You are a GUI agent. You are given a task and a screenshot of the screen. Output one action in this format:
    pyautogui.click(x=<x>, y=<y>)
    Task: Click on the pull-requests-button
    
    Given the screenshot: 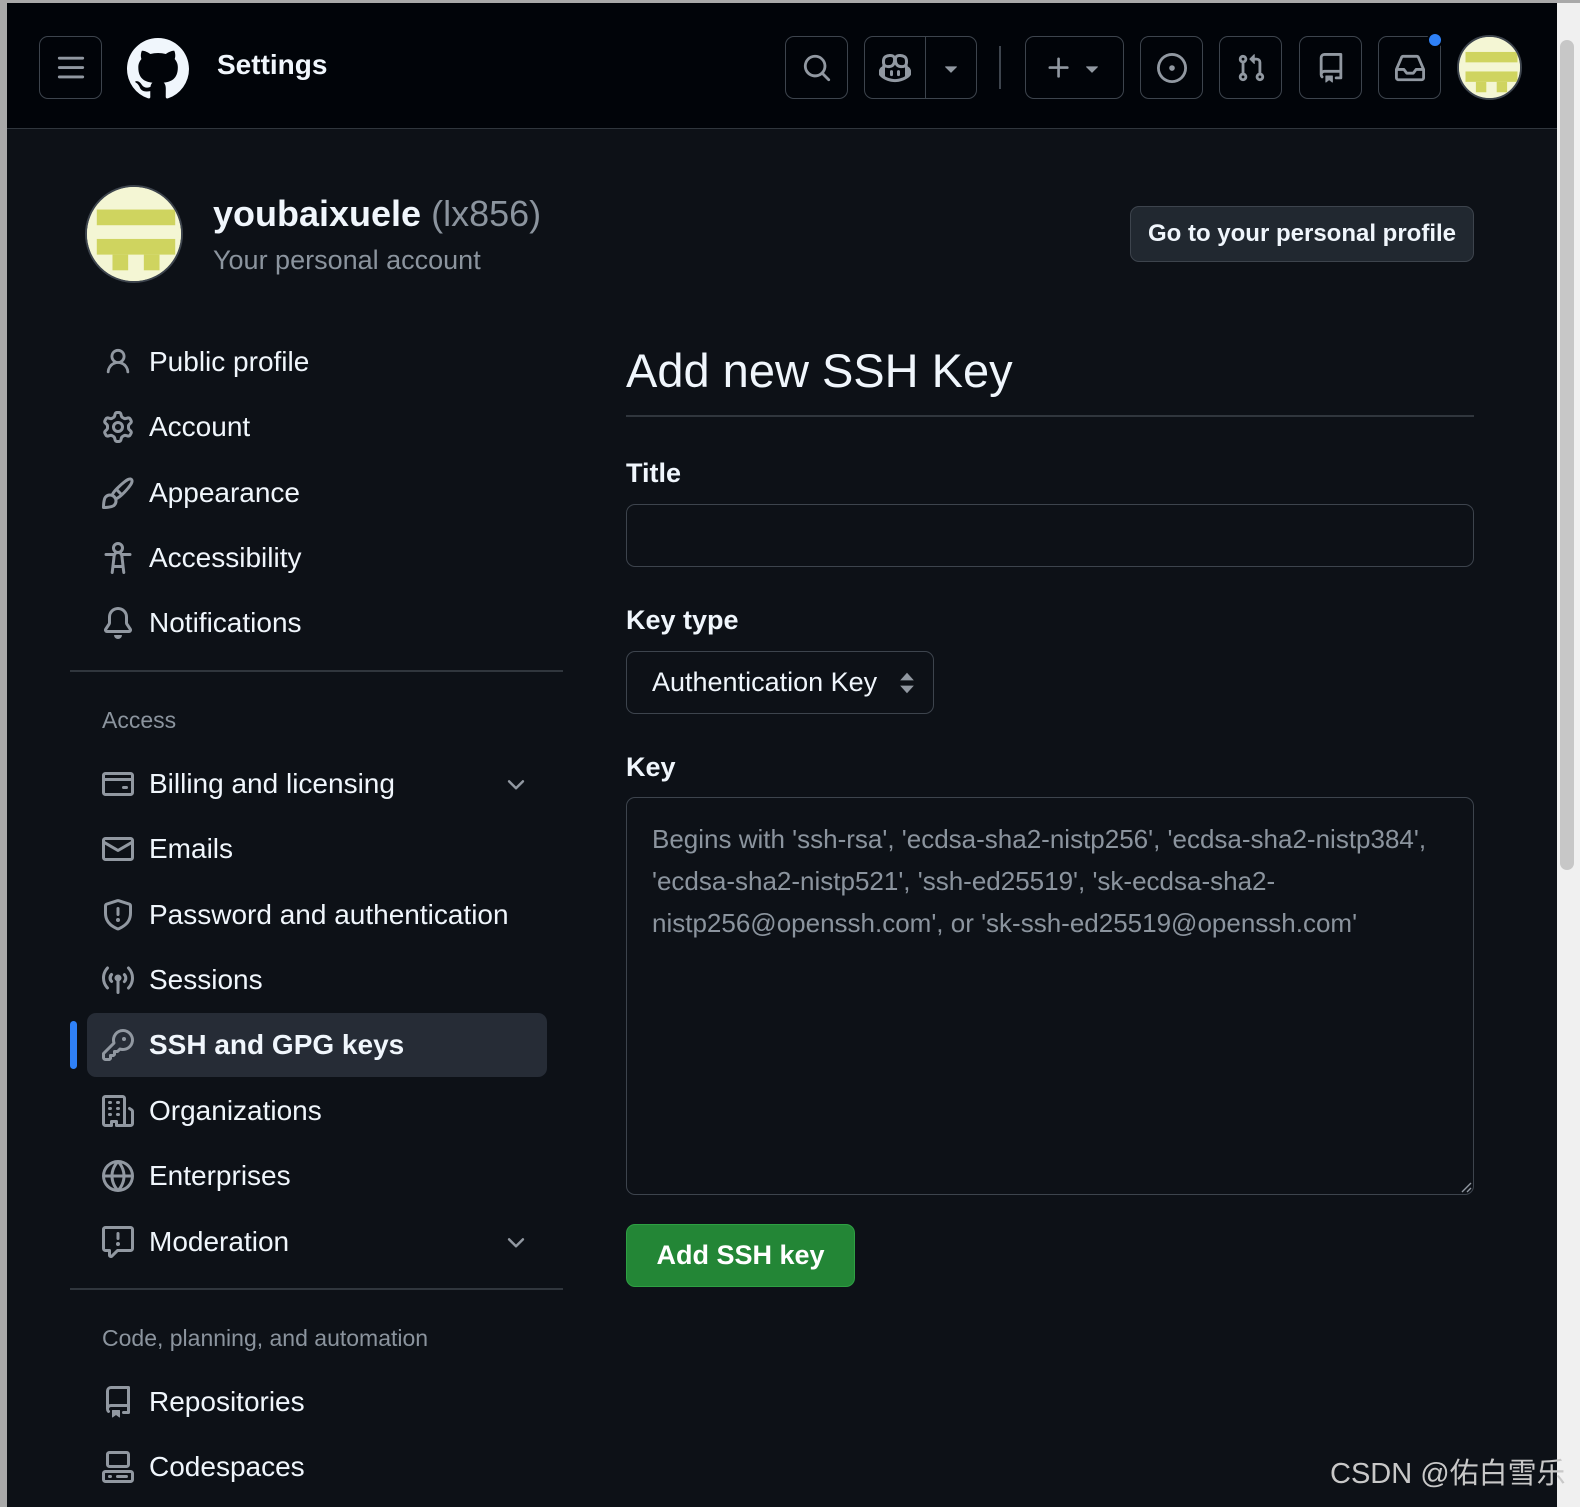 What is the action you would take?
    pyautogui.click(x=1250, y=67)
    